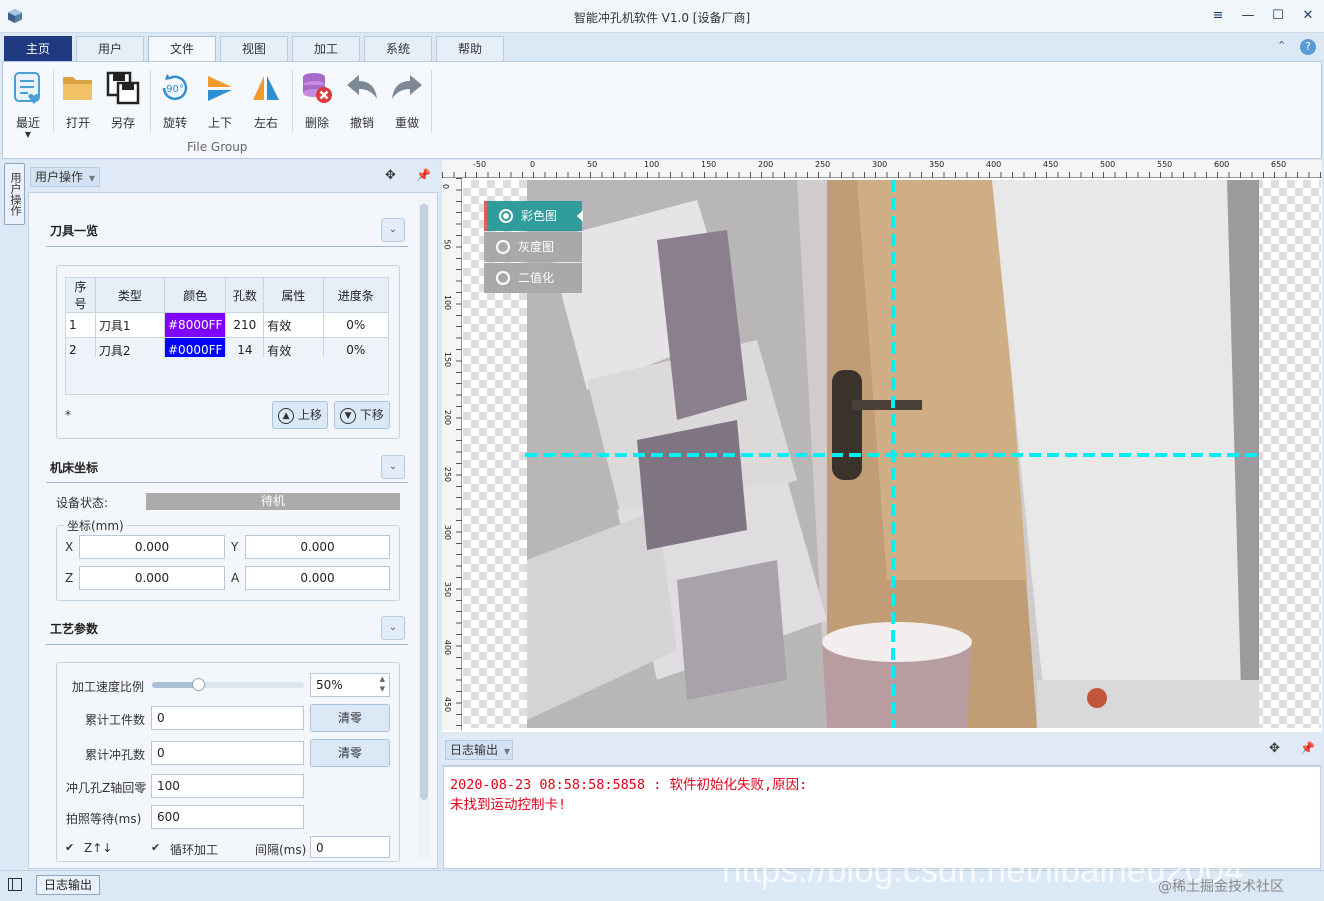 The image size is (1324, 901). I want to click on flip-vertical-button: 上下, so click(220, 99).